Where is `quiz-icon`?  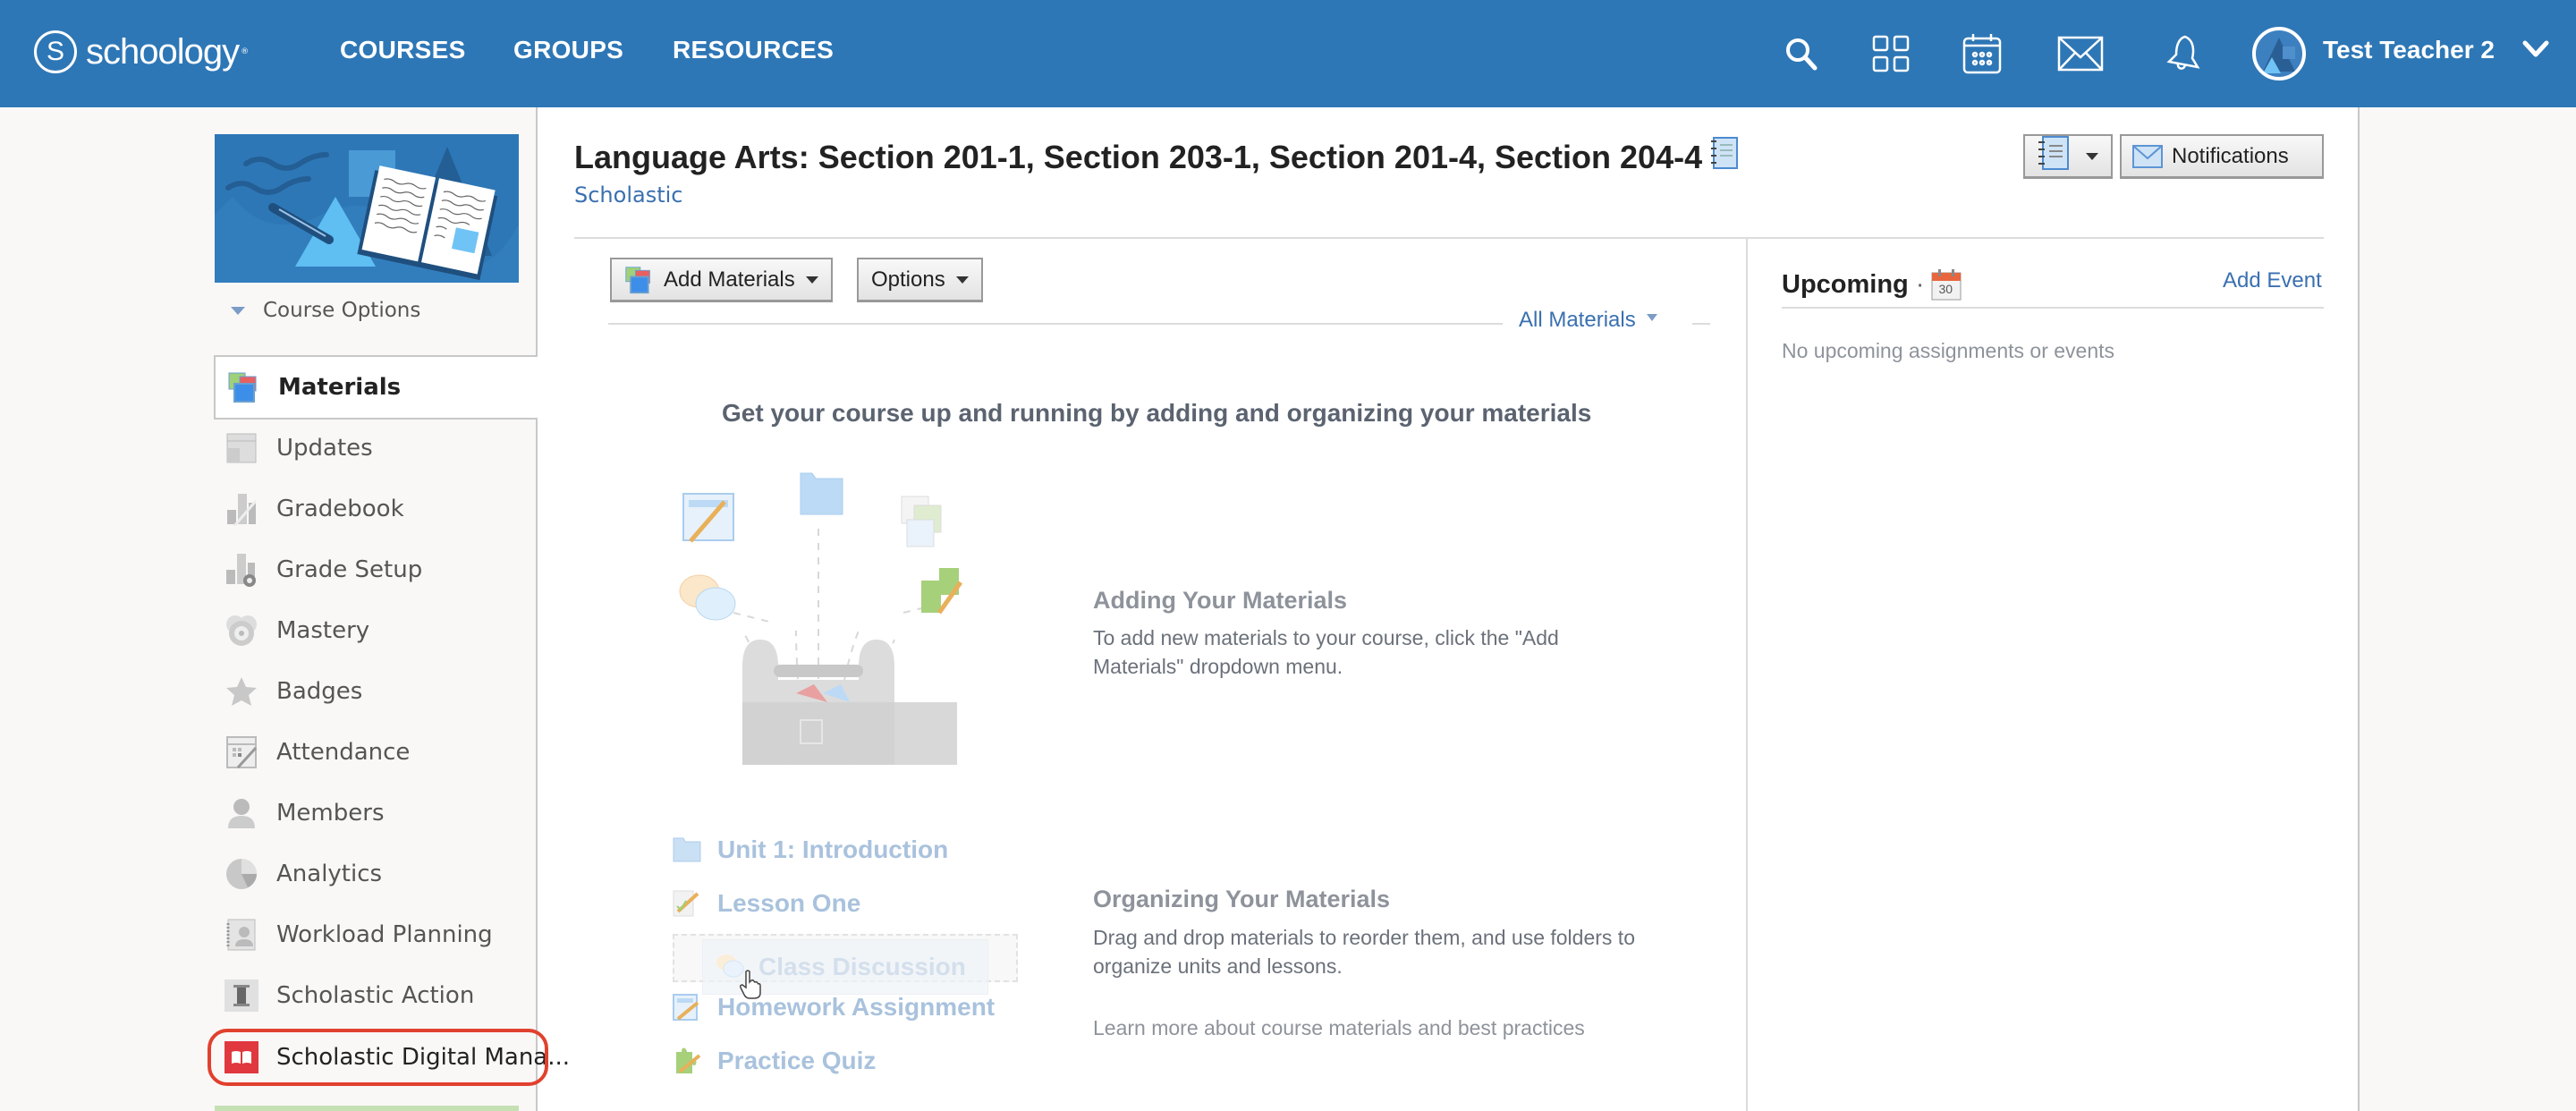 quiz-icon is located at coordinates (687, 1061).